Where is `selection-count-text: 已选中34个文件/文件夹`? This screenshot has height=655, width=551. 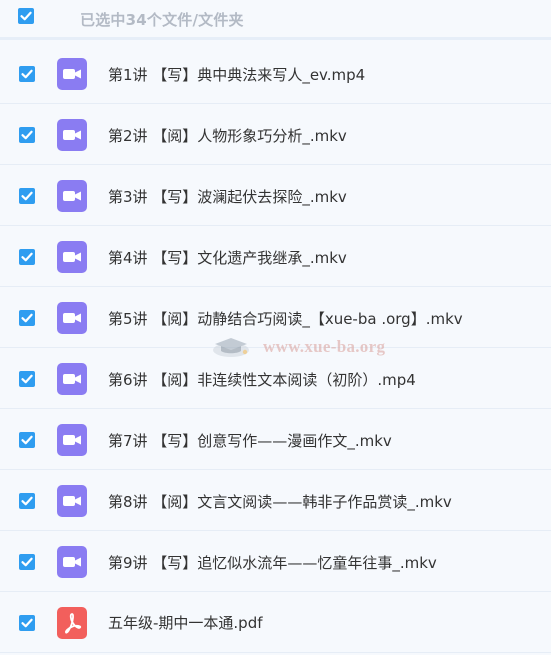
selection-count-text: 已选中34个文件/文件夹 is located at coordinates (162, 20).